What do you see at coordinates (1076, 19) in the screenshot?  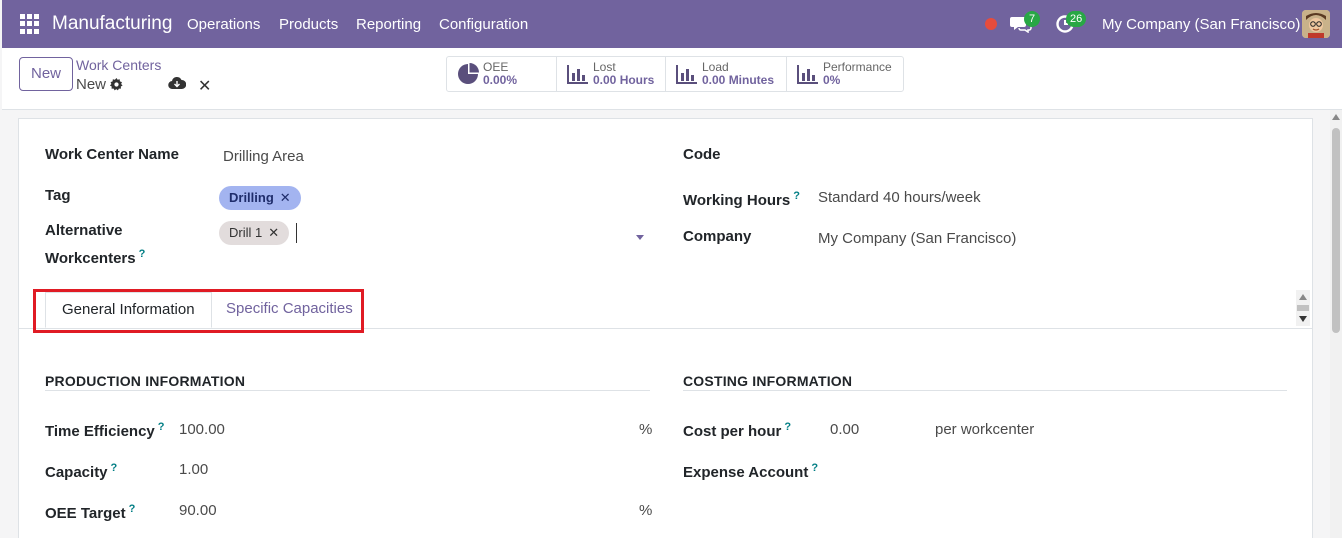 I see `activities-count-badge: 26` at bounding box center [1076, 19].